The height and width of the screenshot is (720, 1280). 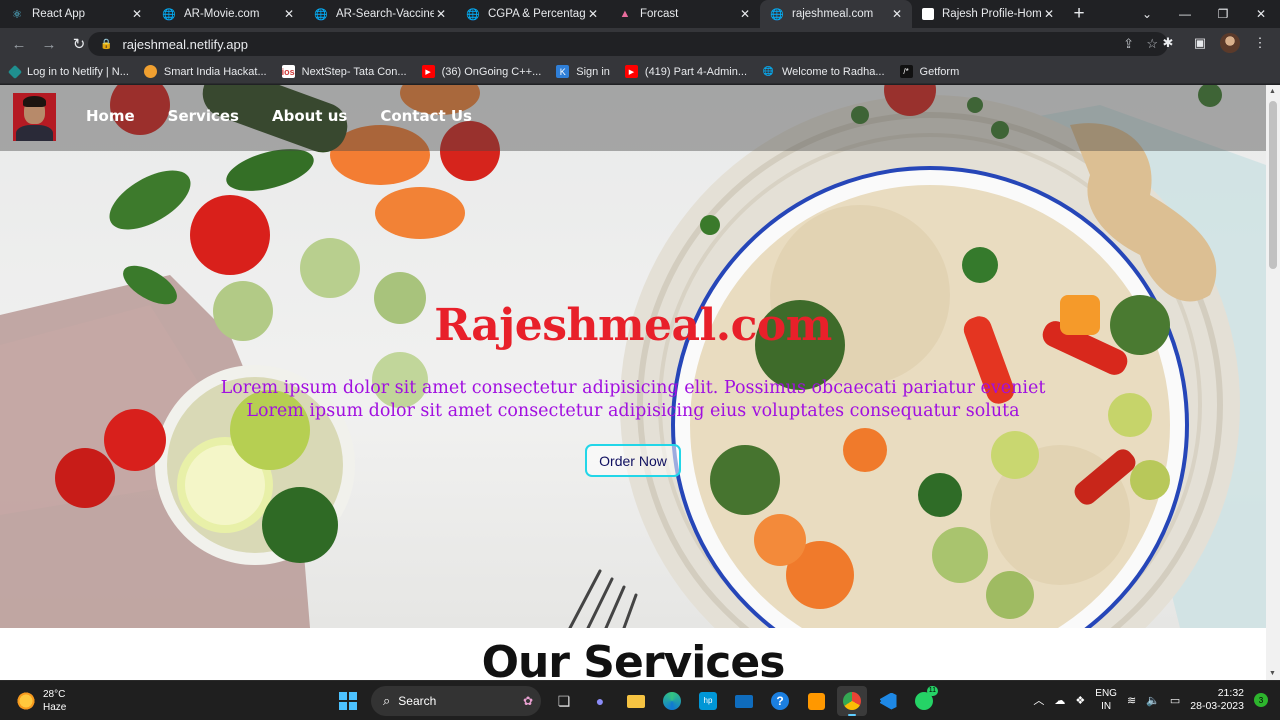 I want to click on search-highlight-icon: ✿, so click(x=527, y=701).